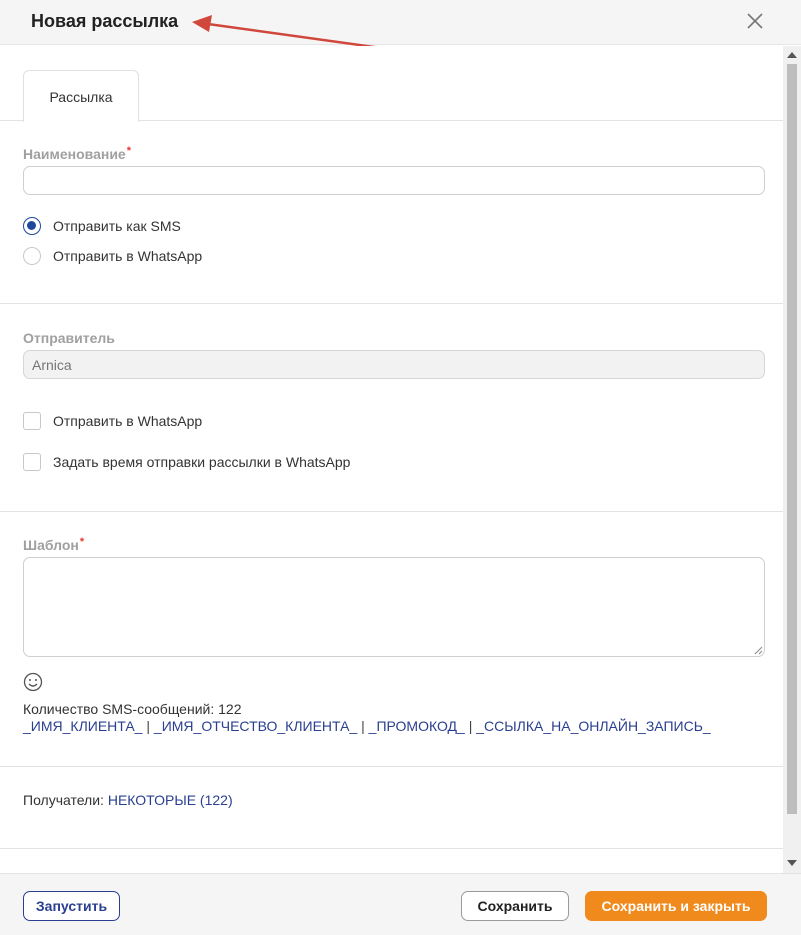 Image resolution: width=801 pixels, height=935 pixels. Describe the element at coordinates (81, 96) in the screenshot. I see `tab-mailing: Рассылка` at that location.